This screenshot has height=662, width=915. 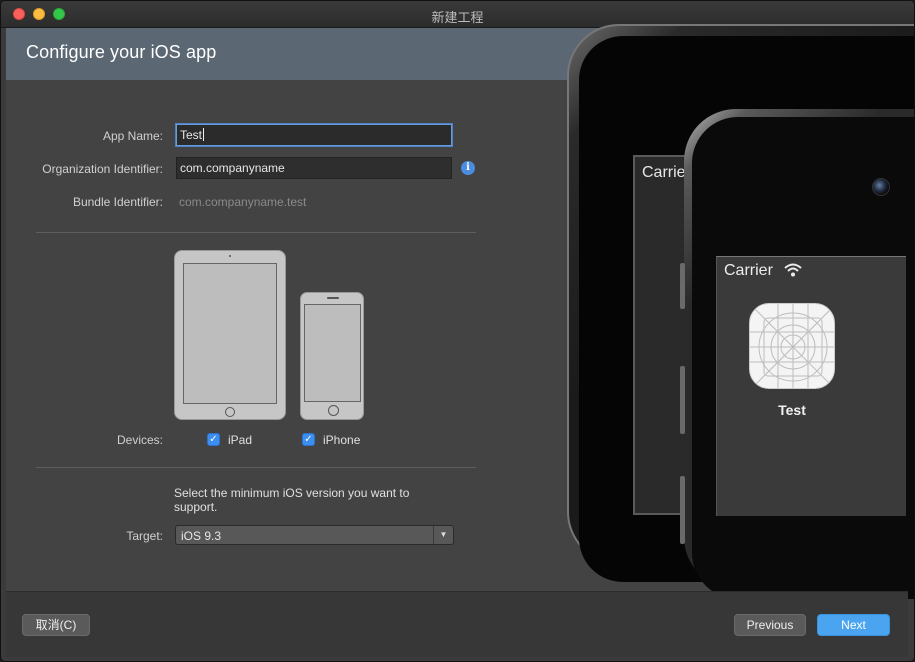 I want to click on iphone-checkbox-label: iPhone, so click(x=341, y=440).